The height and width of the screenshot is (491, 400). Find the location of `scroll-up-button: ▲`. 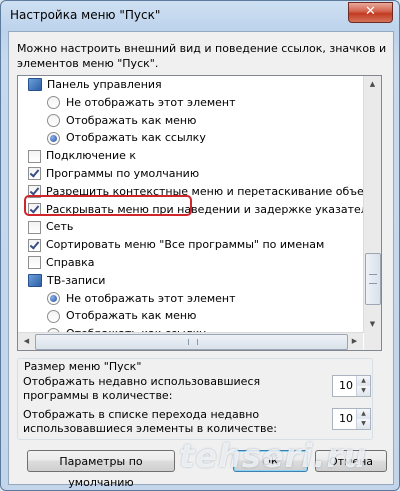

scroll-up-button: ▲ is located at coordinates (372, 84).